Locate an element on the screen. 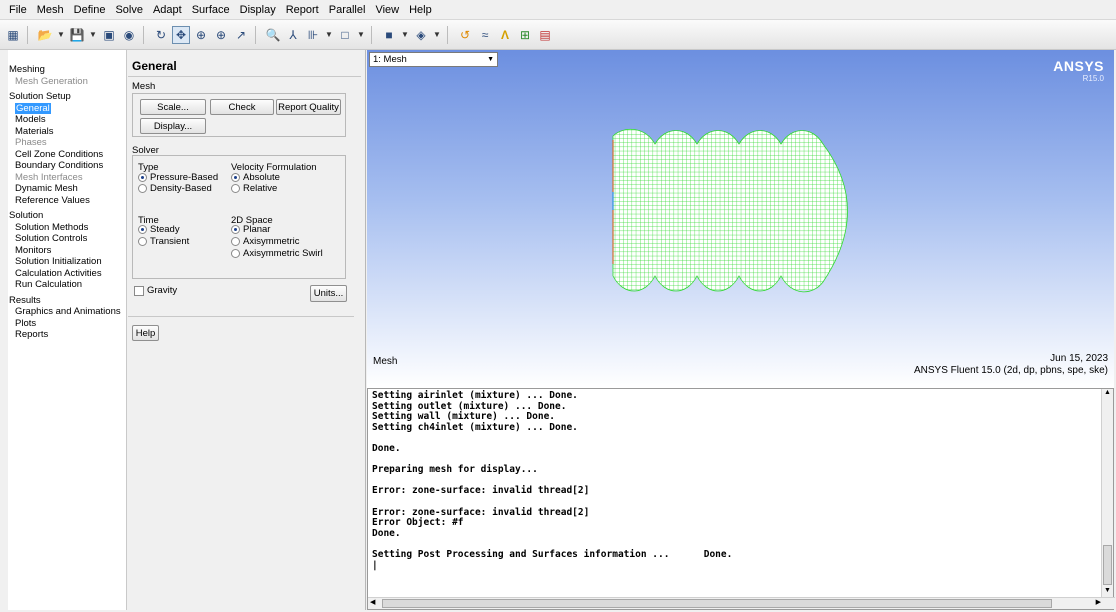 This screenshot has width=1116, height=612. view-icon: ◈ is located at coordinates (421, 35).